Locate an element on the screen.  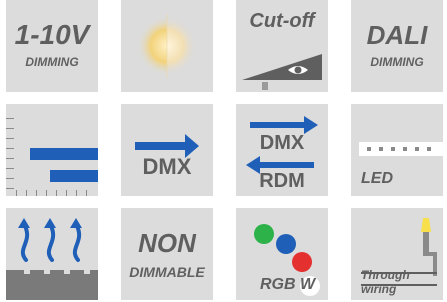
through-label: Through is located at coordinates (385, 275).